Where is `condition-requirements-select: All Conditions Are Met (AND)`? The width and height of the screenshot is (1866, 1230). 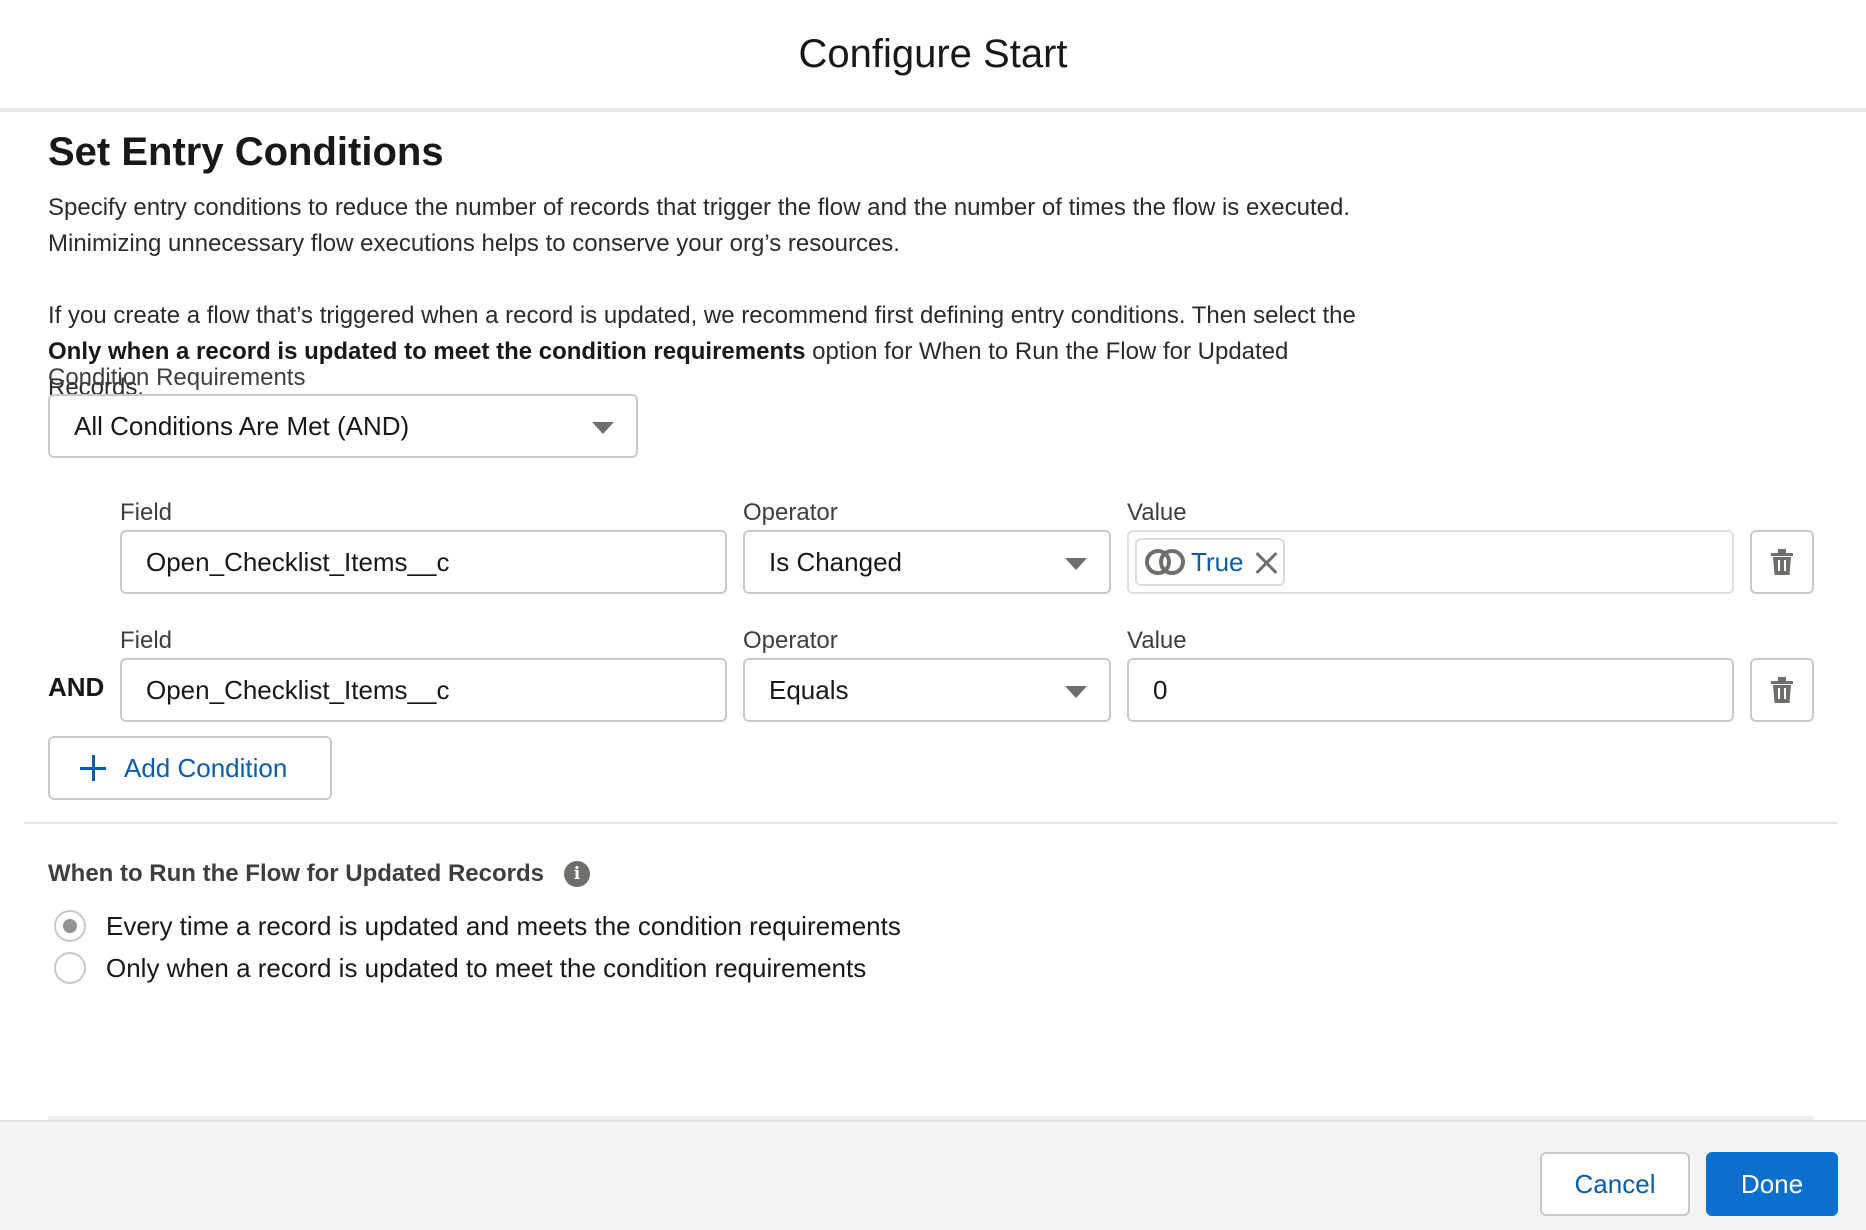 condition-requirements-select: All Conditions Are Met (AND) is located at coordinates (343, 426).